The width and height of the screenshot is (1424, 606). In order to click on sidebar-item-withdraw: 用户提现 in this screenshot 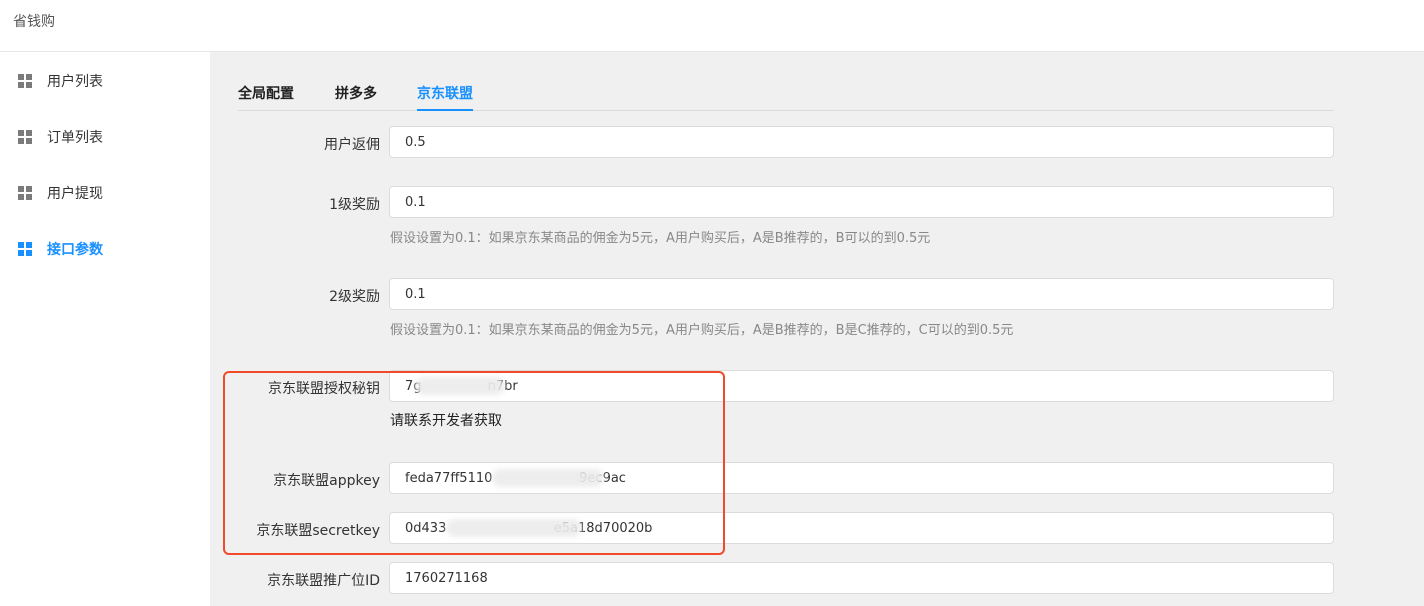, I will do `click(60, 193)`.